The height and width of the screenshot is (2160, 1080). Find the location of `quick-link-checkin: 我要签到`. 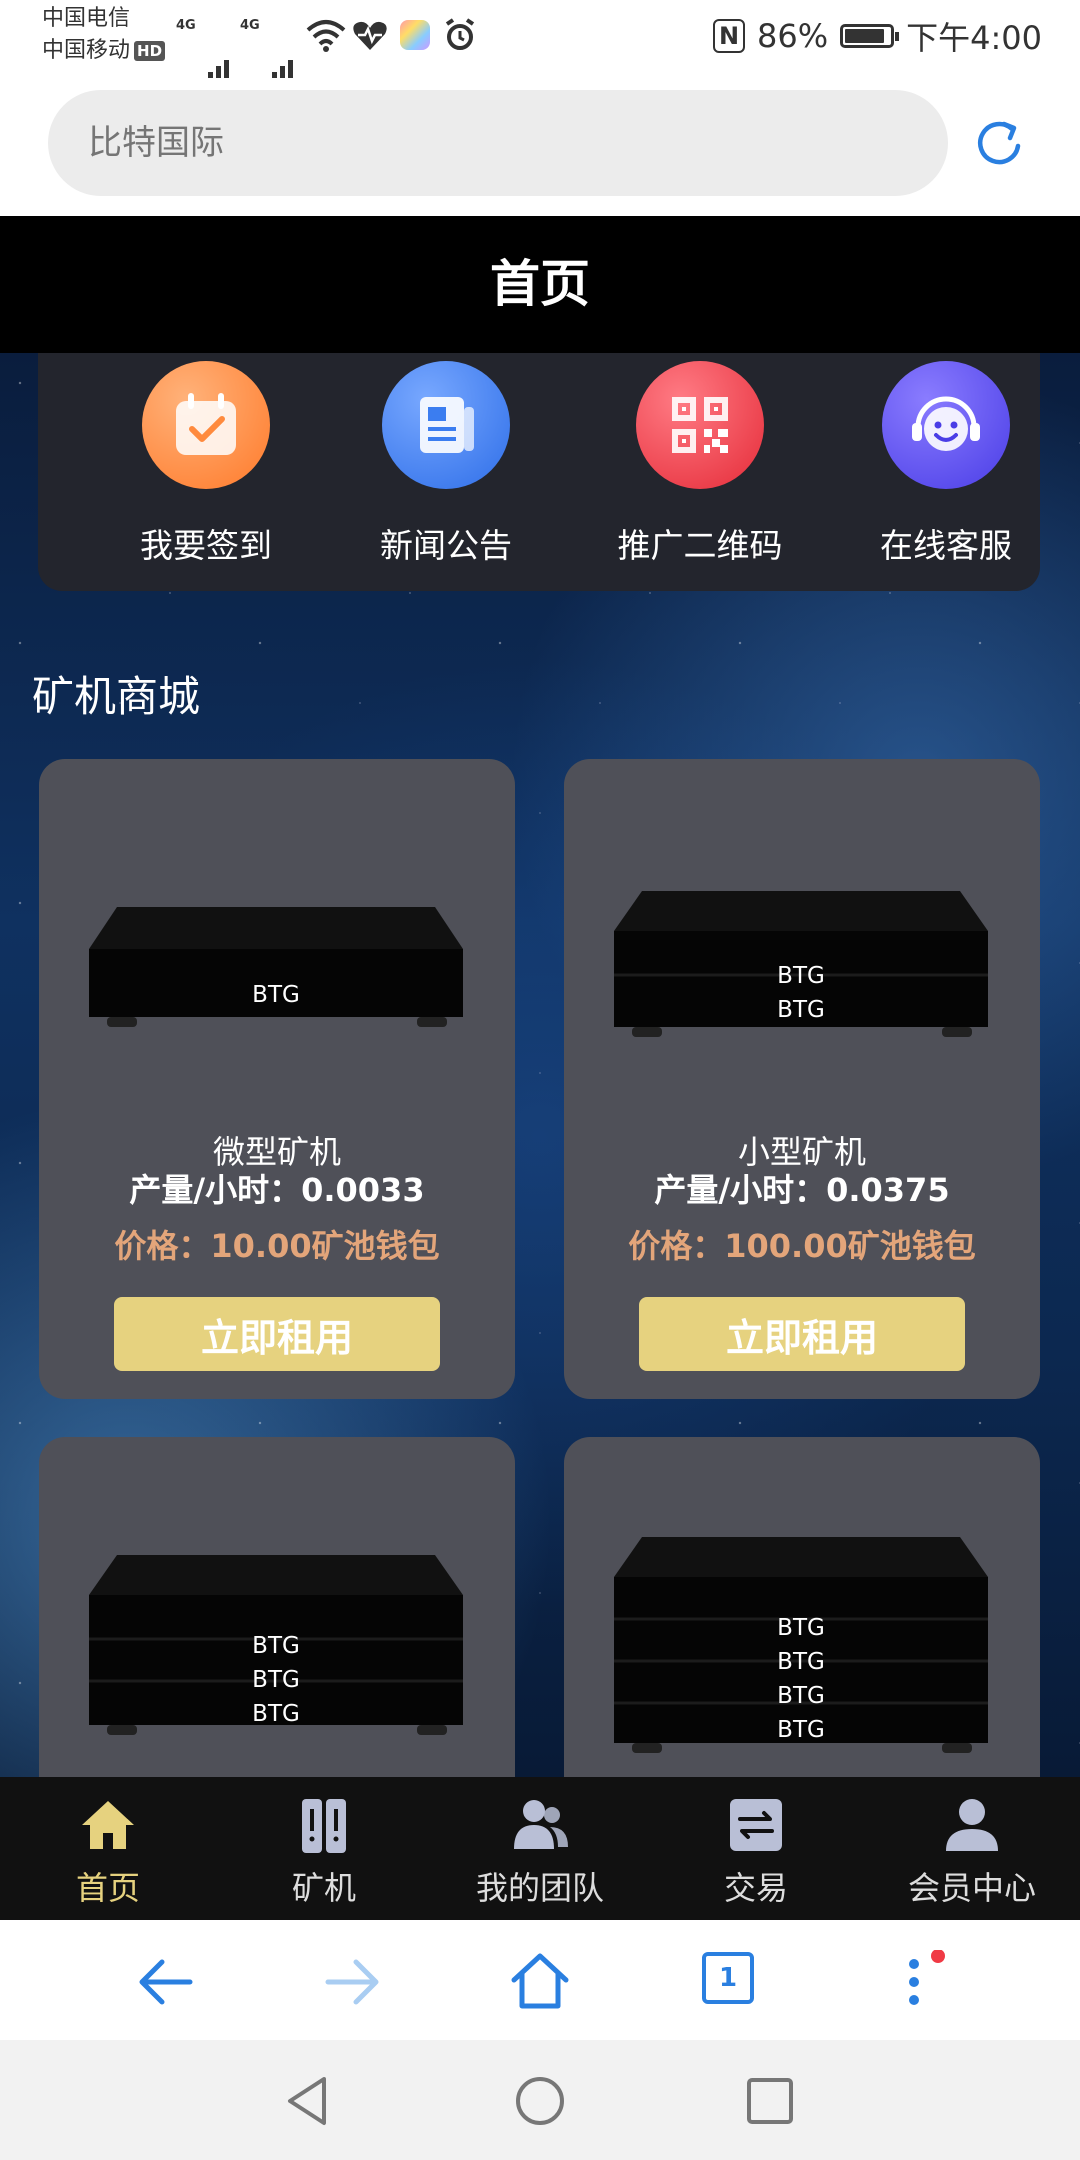

quick-link-checkin: 我要签到 is located at coordinates (206, 464).